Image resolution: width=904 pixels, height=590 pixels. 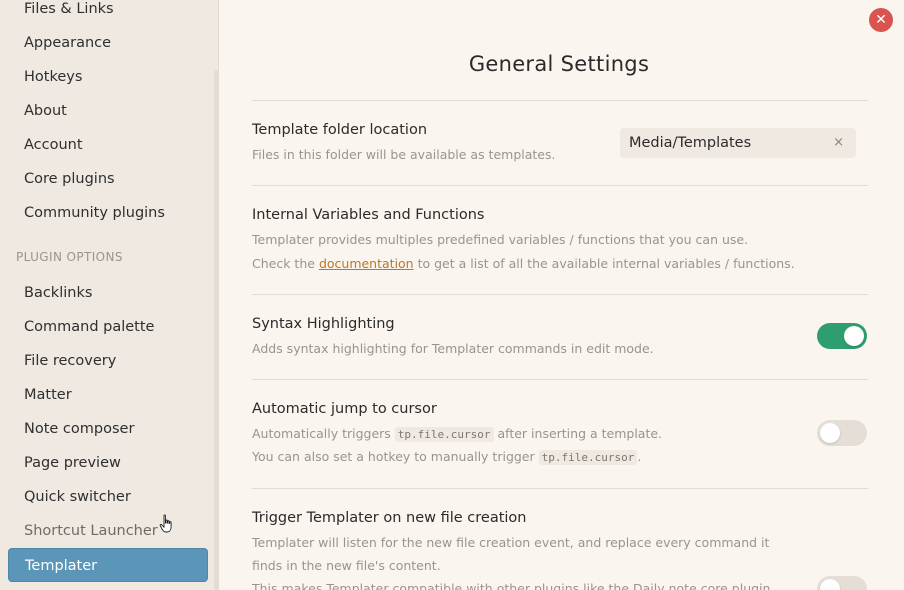 I want to click on sidebar-item-shortcut-launcher: Shortcut Launcher, so click(x=108, y=531).